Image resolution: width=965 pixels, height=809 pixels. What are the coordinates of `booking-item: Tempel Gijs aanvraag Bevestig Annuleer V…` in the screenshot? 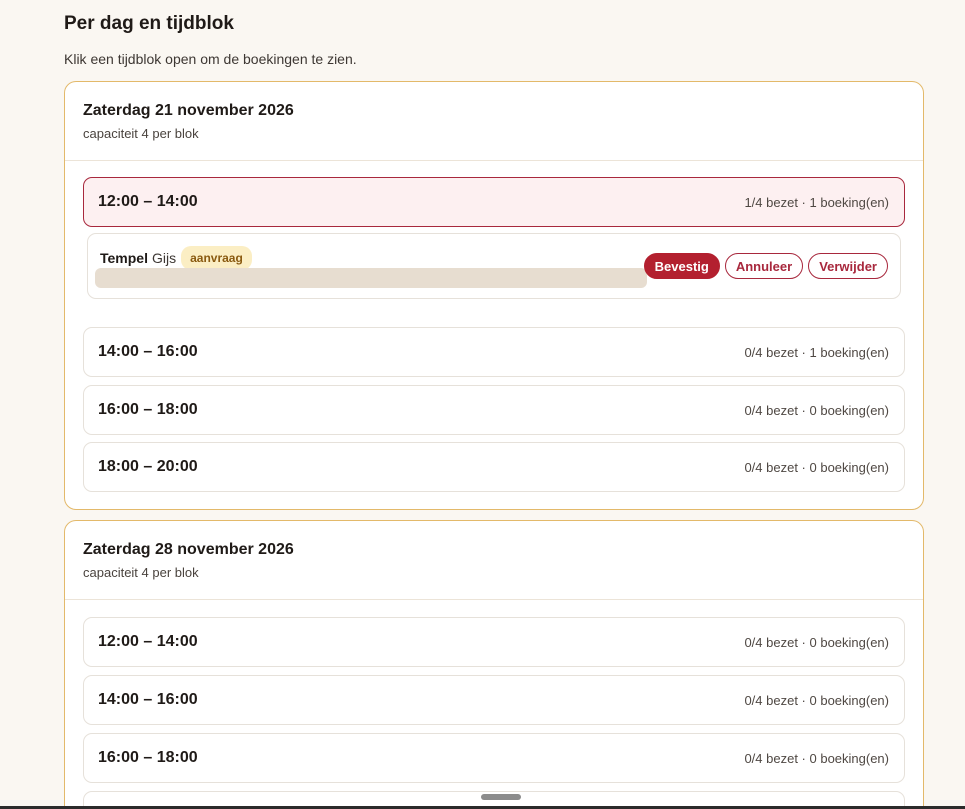 It's located at (494, 266).